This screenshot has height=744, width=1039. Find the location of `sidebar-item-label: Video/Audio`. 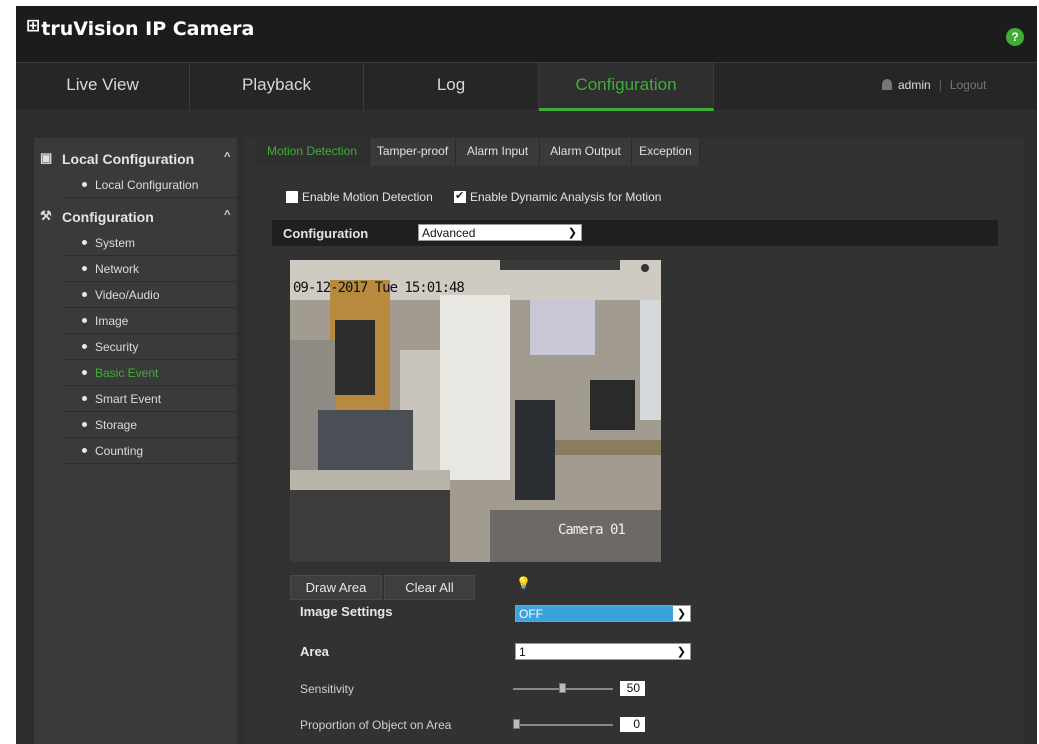

sidebar-item-label: Video/Audio is located at coordinates (127, 295).